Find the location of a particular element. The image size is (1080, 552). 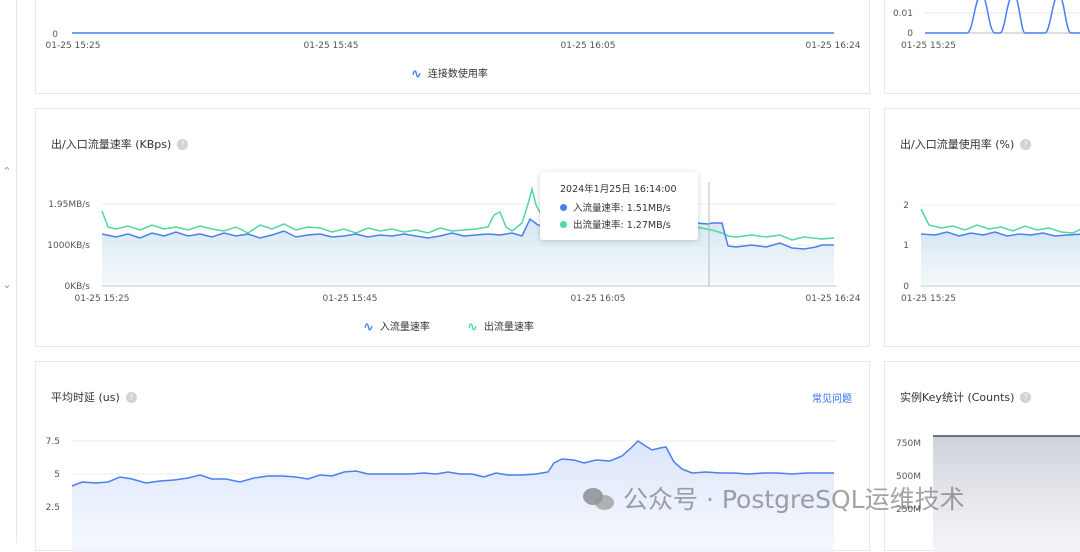

y-tick-label: 0.01 is located at coordinates (903, 14).